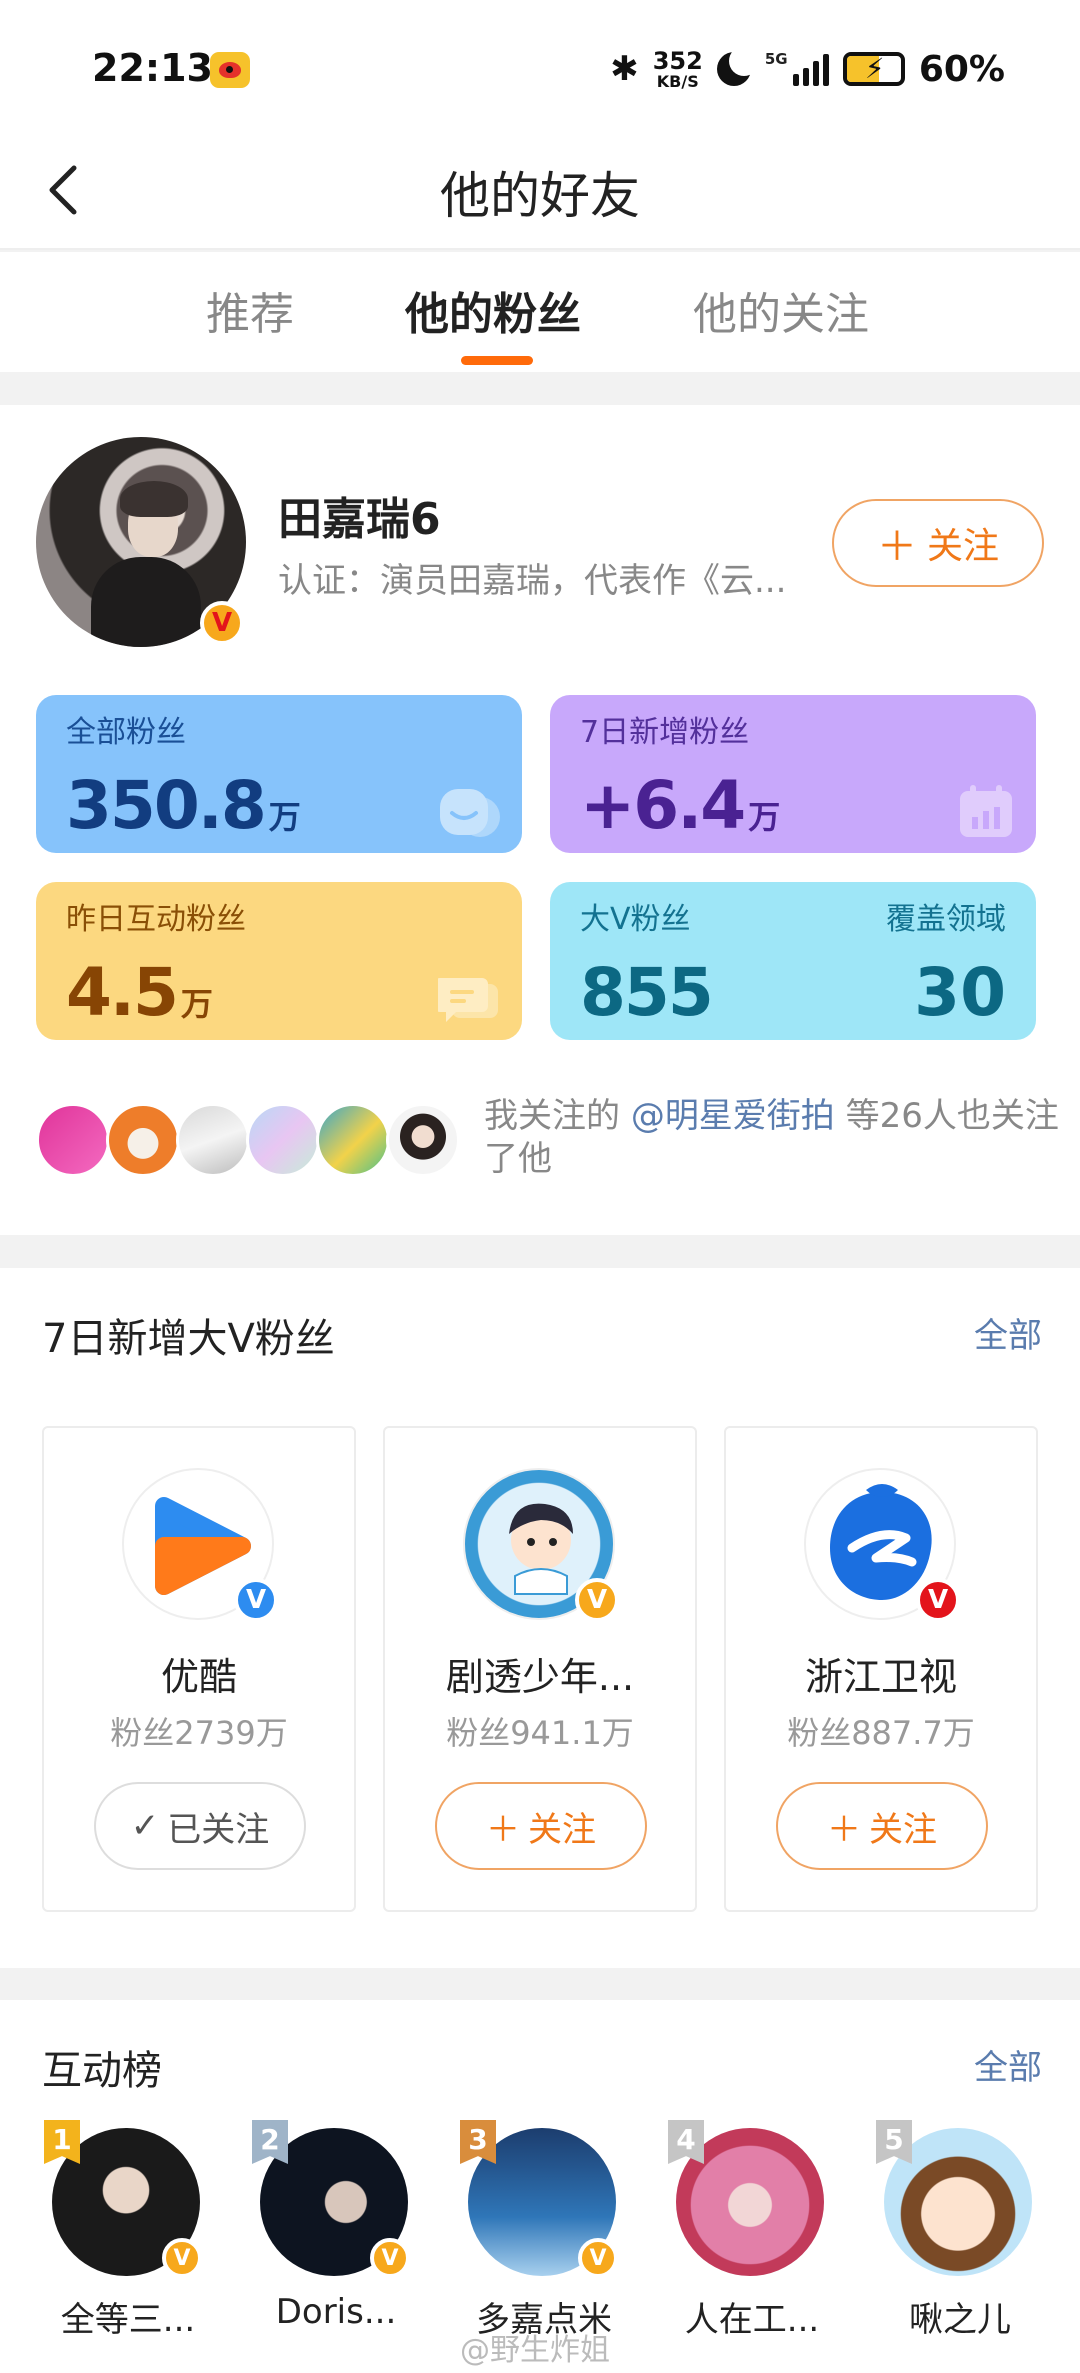 The height and width of the screenshot is (2373, 1080). What do you see at coordinates (359, 515) in the screenshot?
I see `profile-name: 田嘉瑞6` at bounding box center [359, 515].